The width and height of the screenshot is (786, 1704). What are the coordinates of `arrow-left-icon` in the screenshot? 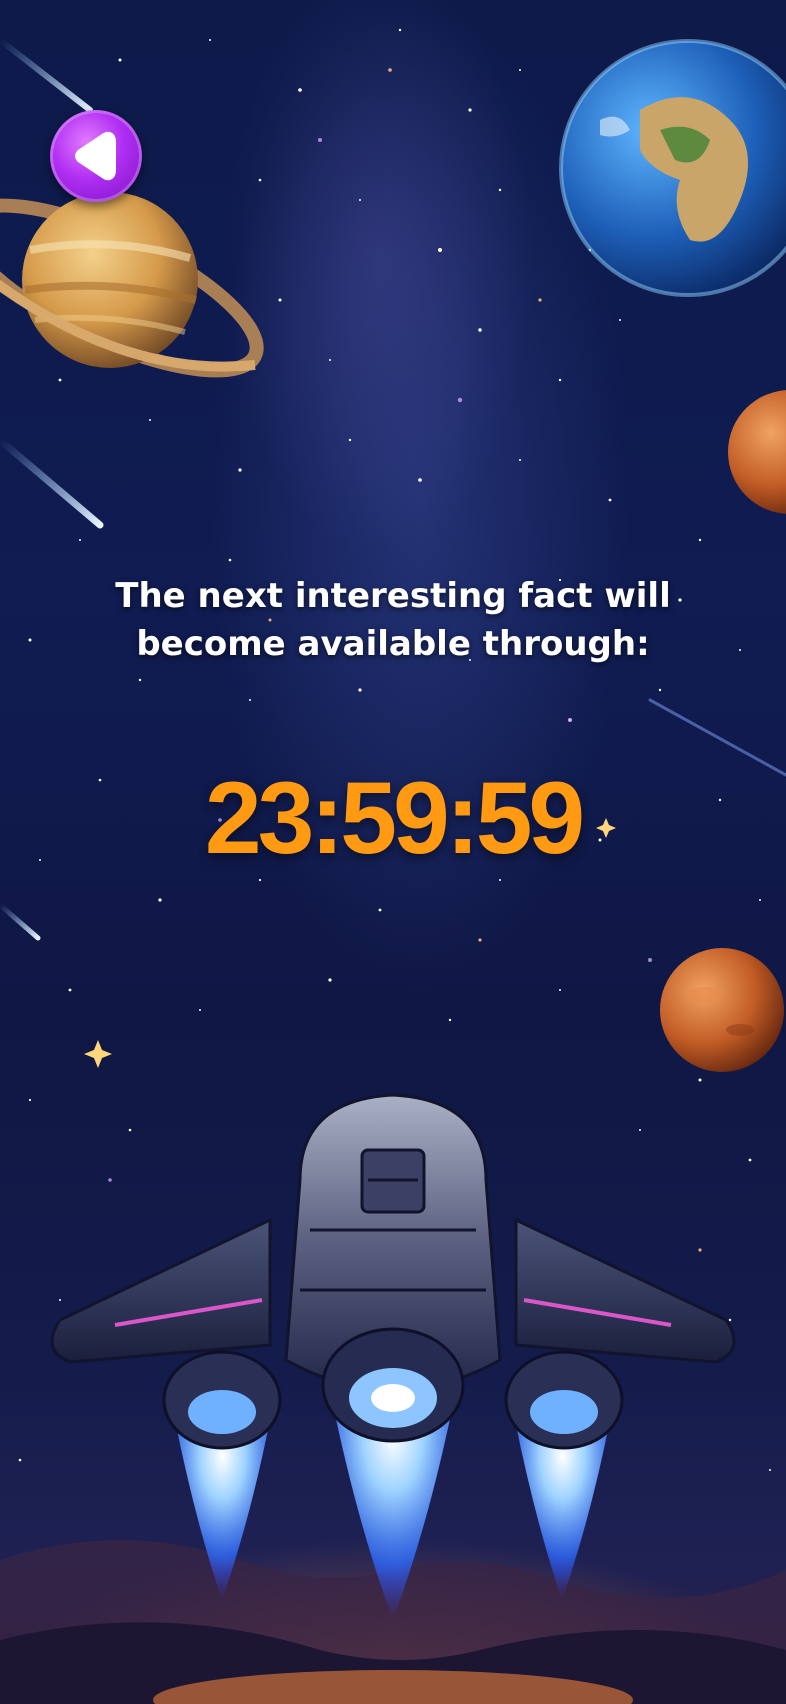 It's located at (95, 156).